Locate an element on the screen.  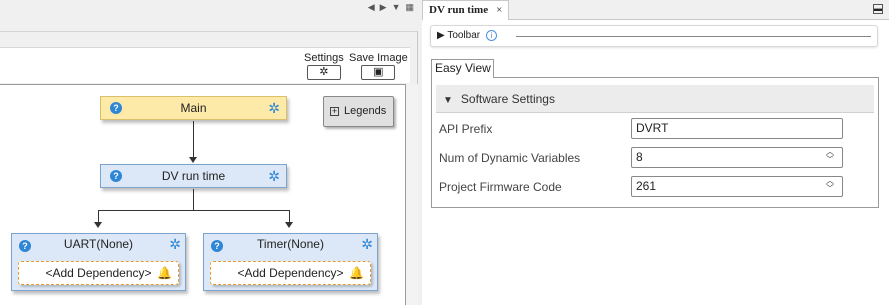
toolbar-collapsible: ▶ Toolbar i is located at coordinates (654, 36).